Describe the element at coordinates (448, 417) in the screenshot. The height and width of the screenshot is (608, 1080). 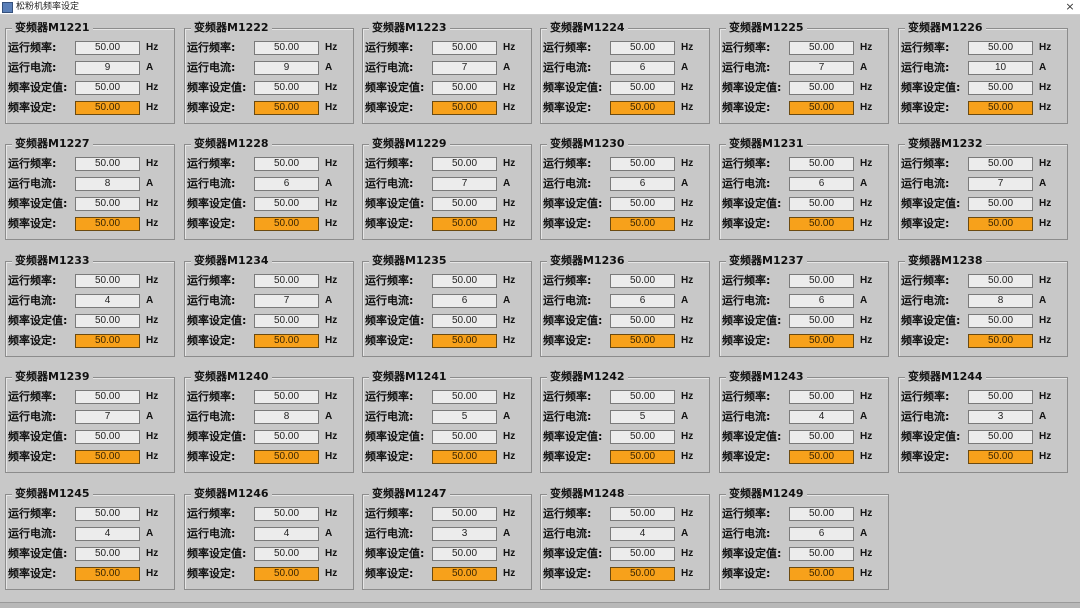
I see `run-current-row: 运行电流: 5 A` at that location.